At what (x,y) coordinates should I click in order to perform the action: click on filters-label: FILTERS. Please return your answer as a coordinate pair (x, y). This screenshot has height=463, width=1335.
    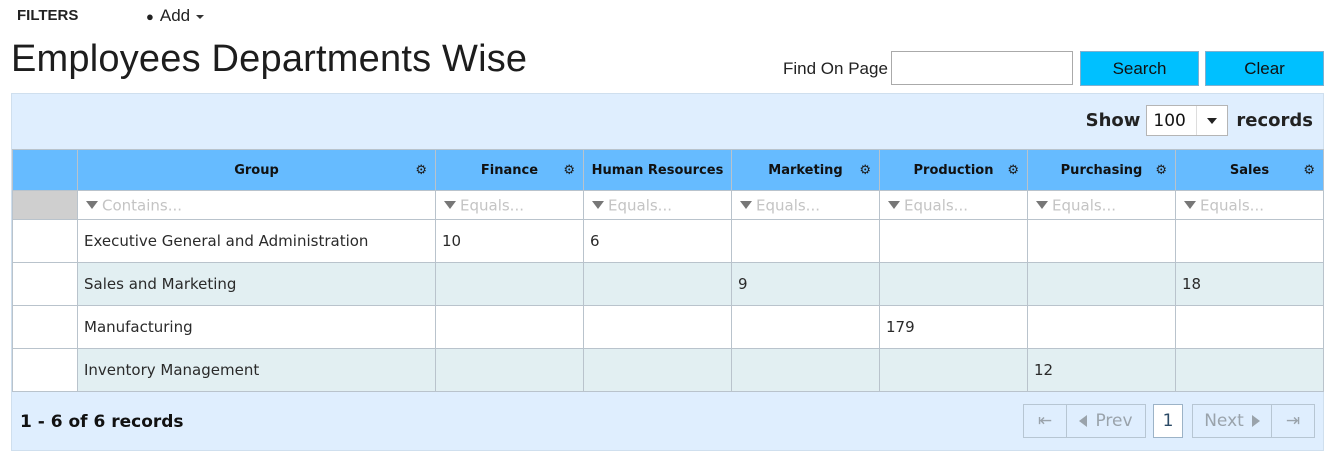
    Looking at the image, I should click on (48, 15).